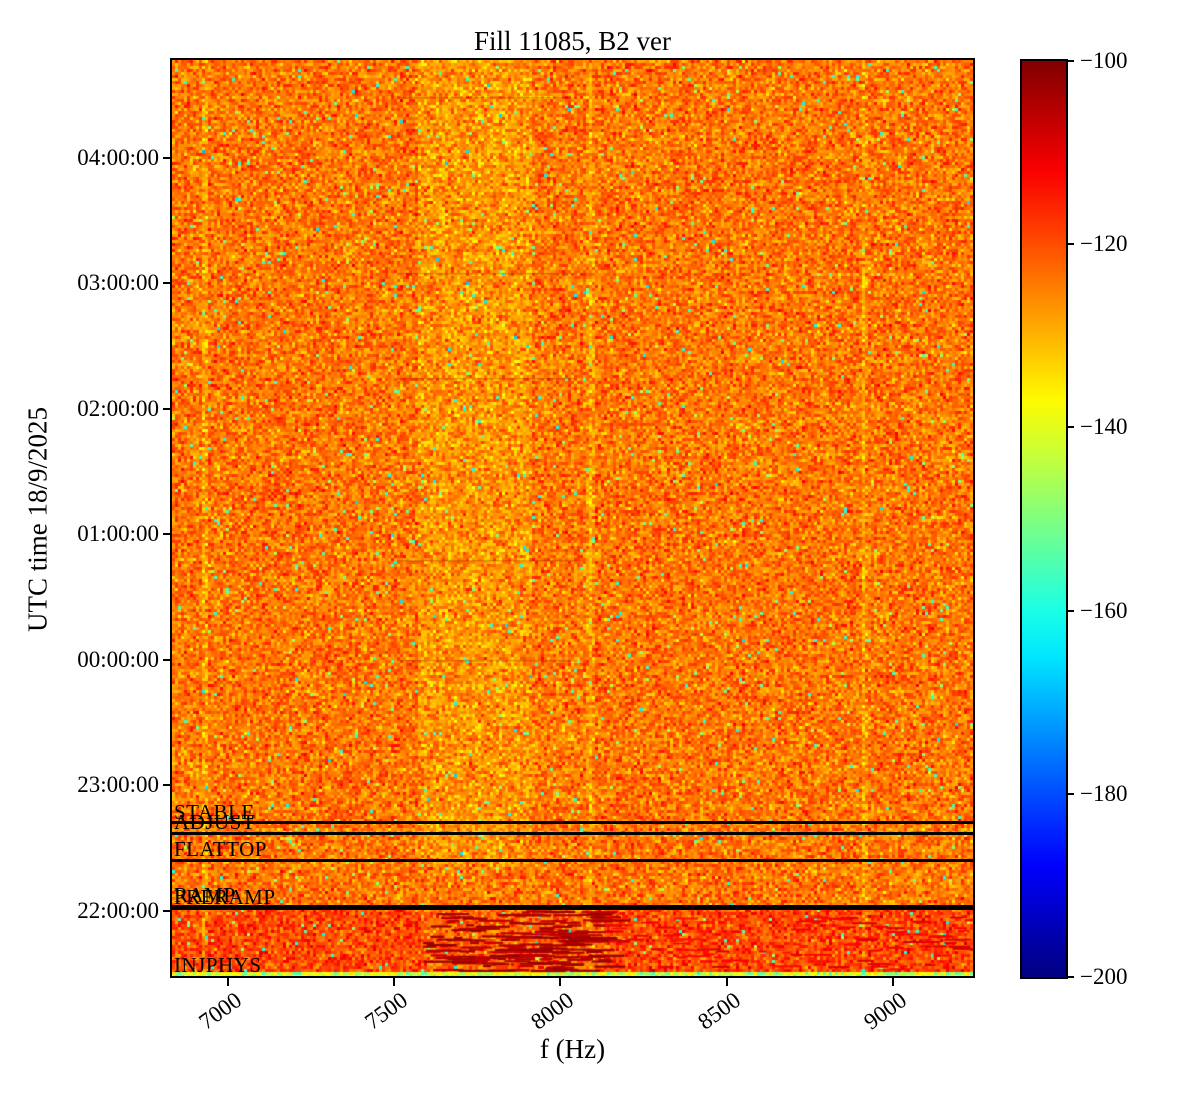 This screenshot has width=1200, height=1100. Describe the element at coordinates (572, 833) in the screenshot. I see `phase-line-adjust` at that location.